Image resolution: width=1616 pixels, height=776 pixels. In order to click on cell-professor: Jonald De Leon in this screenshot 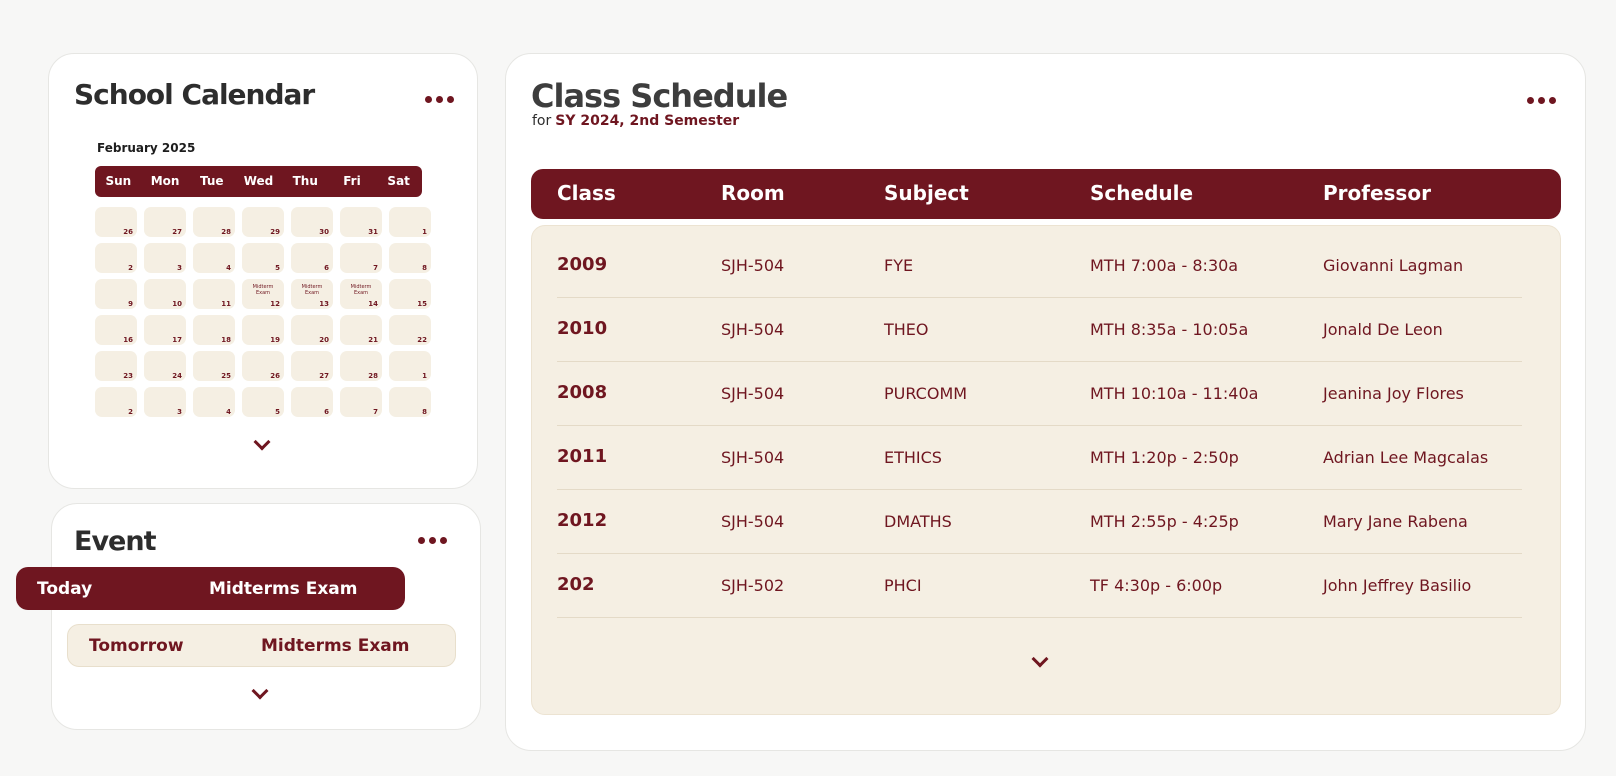, I will do `click(1383, 329)`.